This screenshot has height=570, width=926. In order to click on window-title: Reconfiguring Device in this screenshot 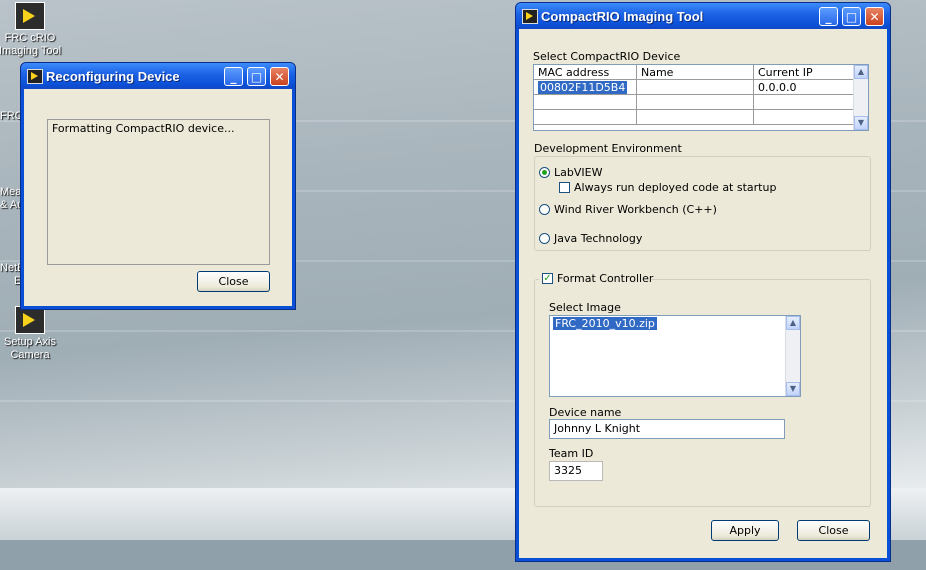, I will do `click(113, 76)`.